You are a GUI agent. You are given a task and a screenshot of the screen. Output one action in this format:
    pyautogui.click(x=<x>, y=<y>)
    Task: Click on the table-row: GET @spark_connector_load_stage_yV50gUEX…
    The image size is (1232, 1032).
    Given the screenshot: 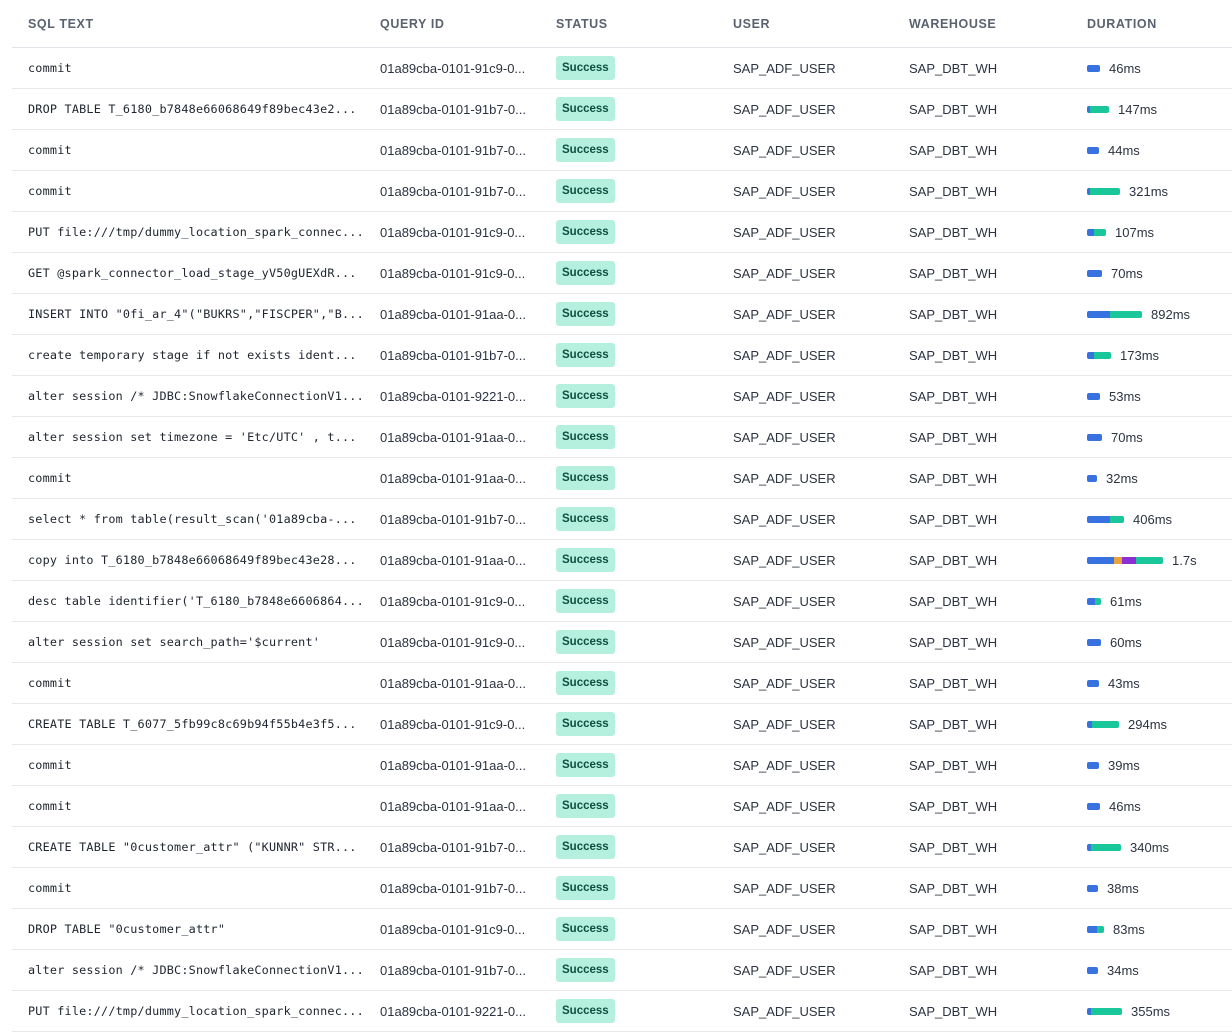 What is the action you would take?
    pyautogui.click(x=622, y=273)
    